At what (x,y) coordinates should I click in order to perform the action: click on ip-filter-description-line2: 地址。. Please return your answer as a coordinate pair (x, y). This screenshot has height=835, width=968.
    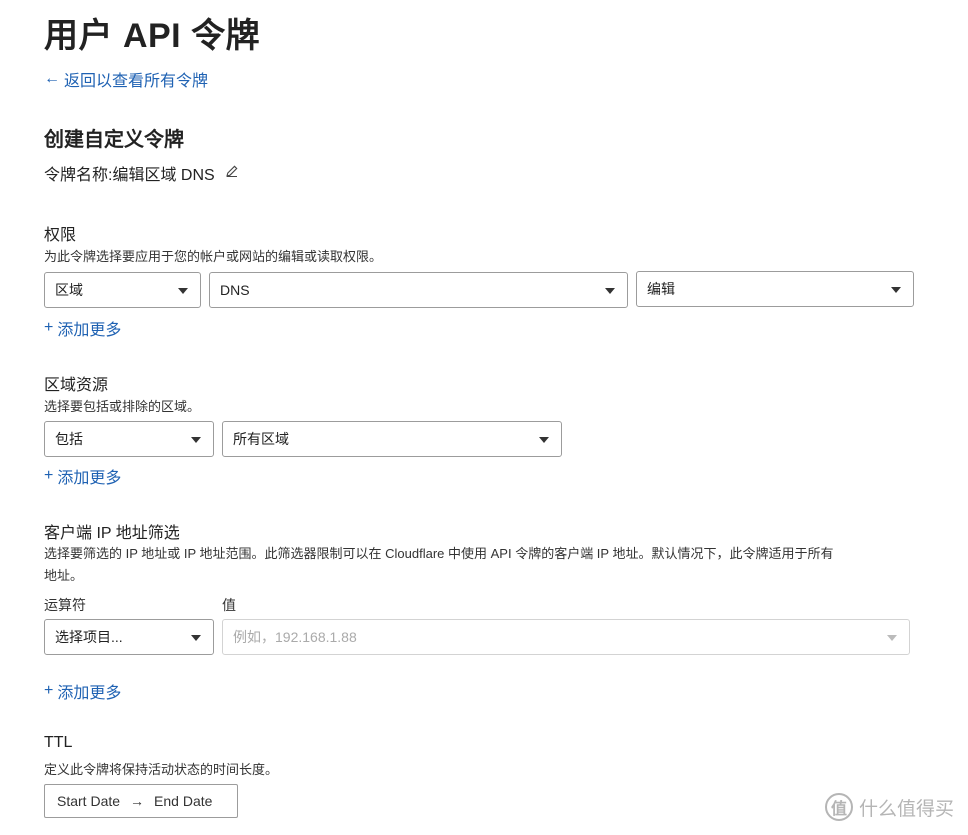
    Looking at the image, I should click on (64, 575).